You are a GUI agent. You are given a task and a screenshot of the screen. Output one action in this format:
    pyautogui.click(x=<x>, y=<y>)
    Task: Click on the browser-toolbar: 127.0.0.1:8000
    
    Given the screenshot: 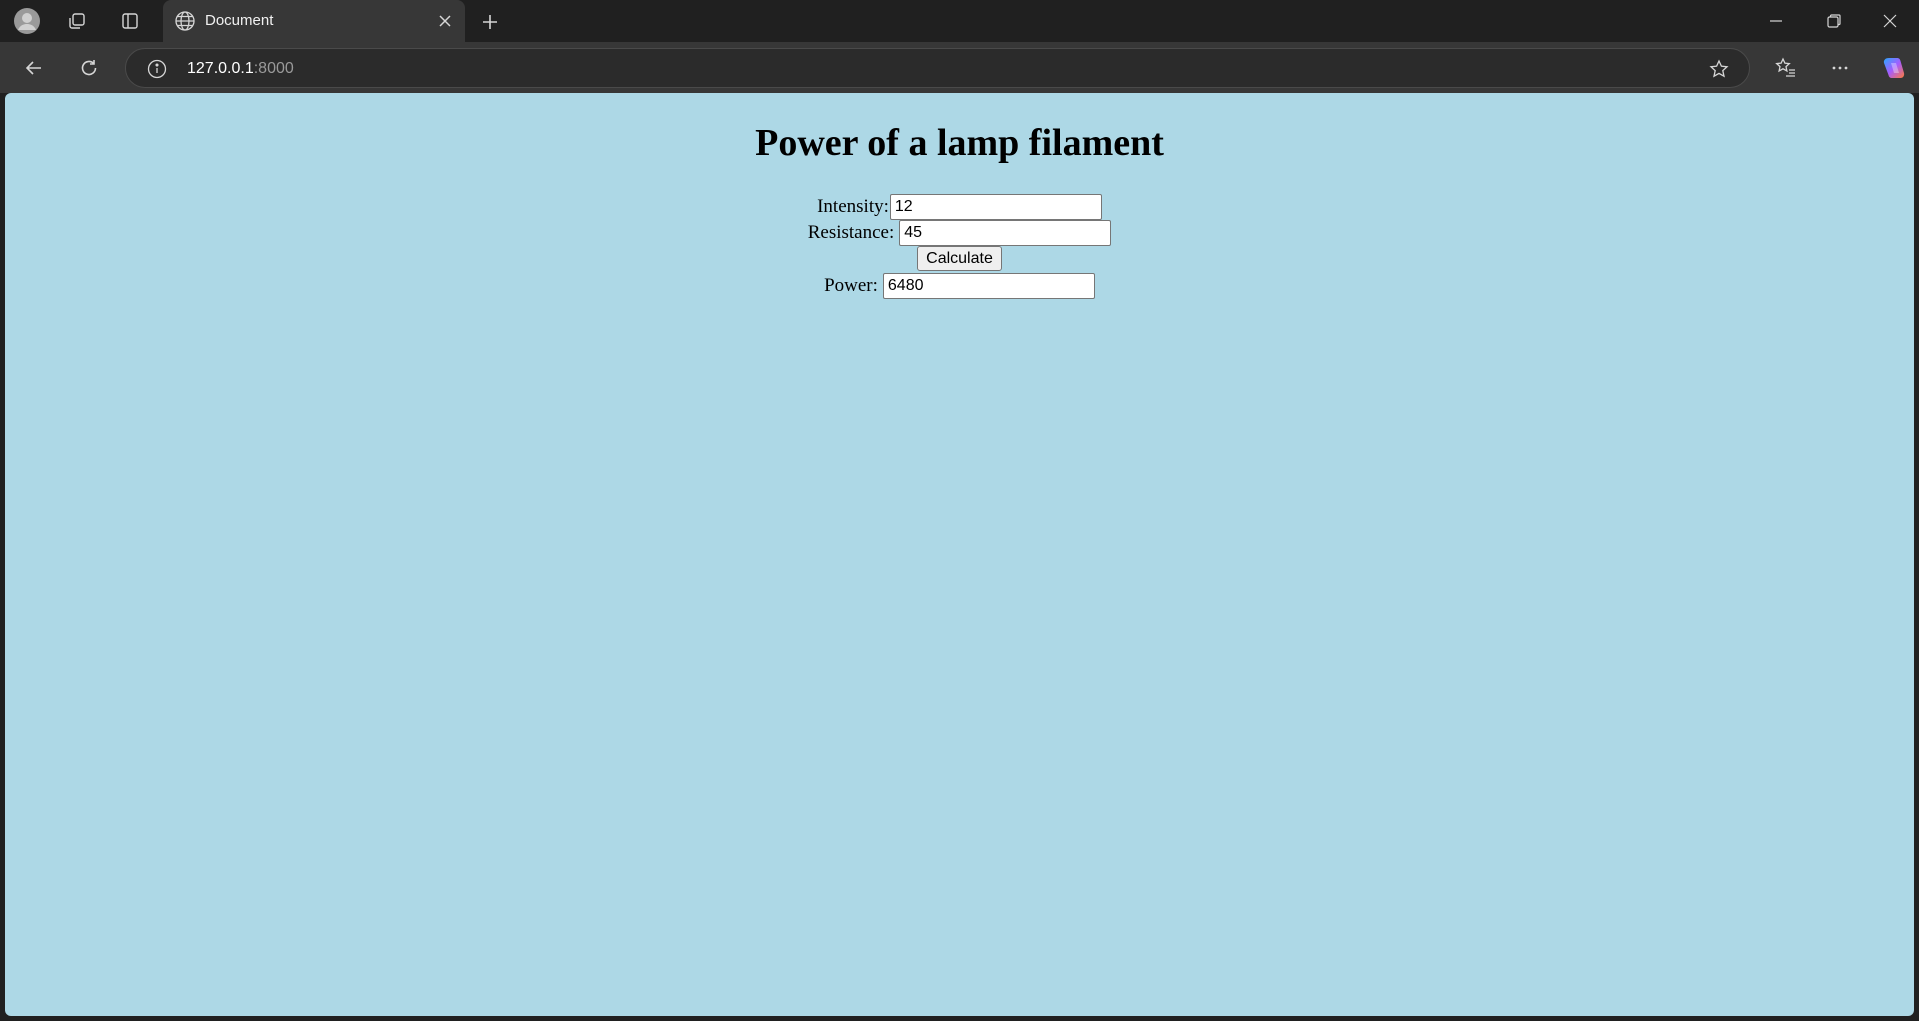 What is the action you would take?
    pyautogui.click(x=959, y=67)
    